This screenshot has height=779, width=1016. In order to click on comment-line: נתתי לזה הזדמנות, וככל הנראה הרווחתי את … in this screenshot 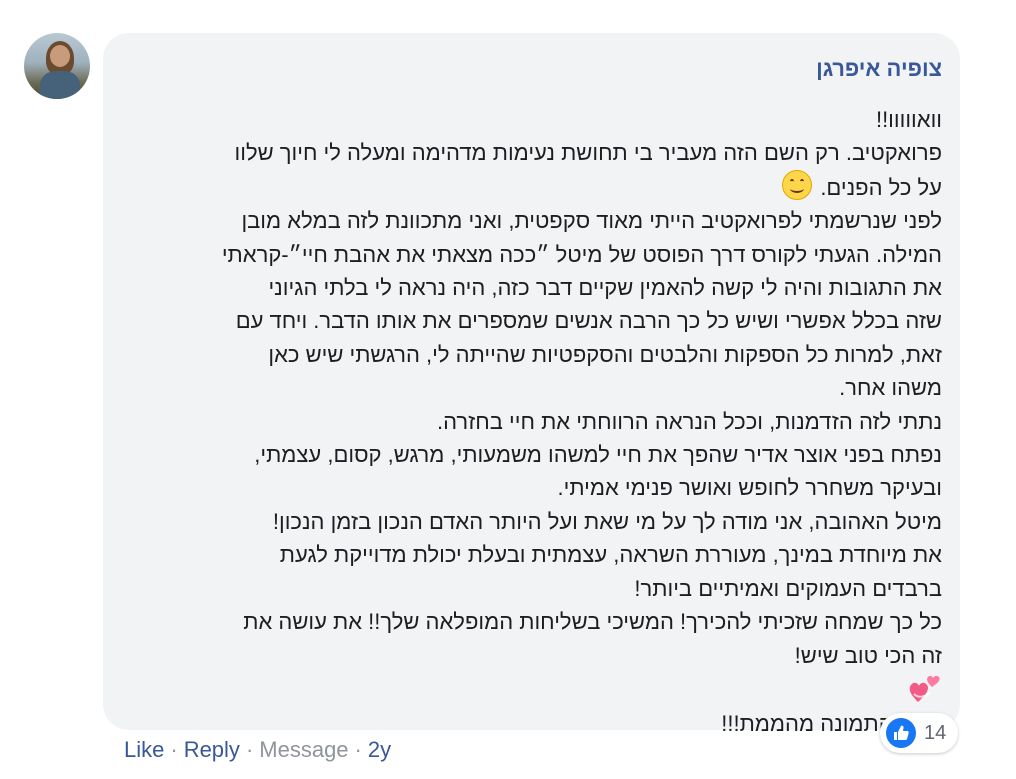, I will do `click(689, 421)`.